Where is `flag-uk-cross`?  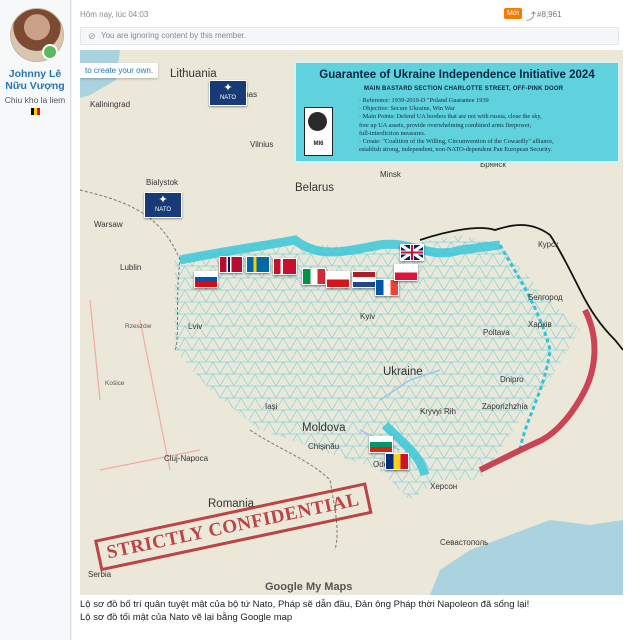
flag-uk-cross is located at coordinates (412, 252).